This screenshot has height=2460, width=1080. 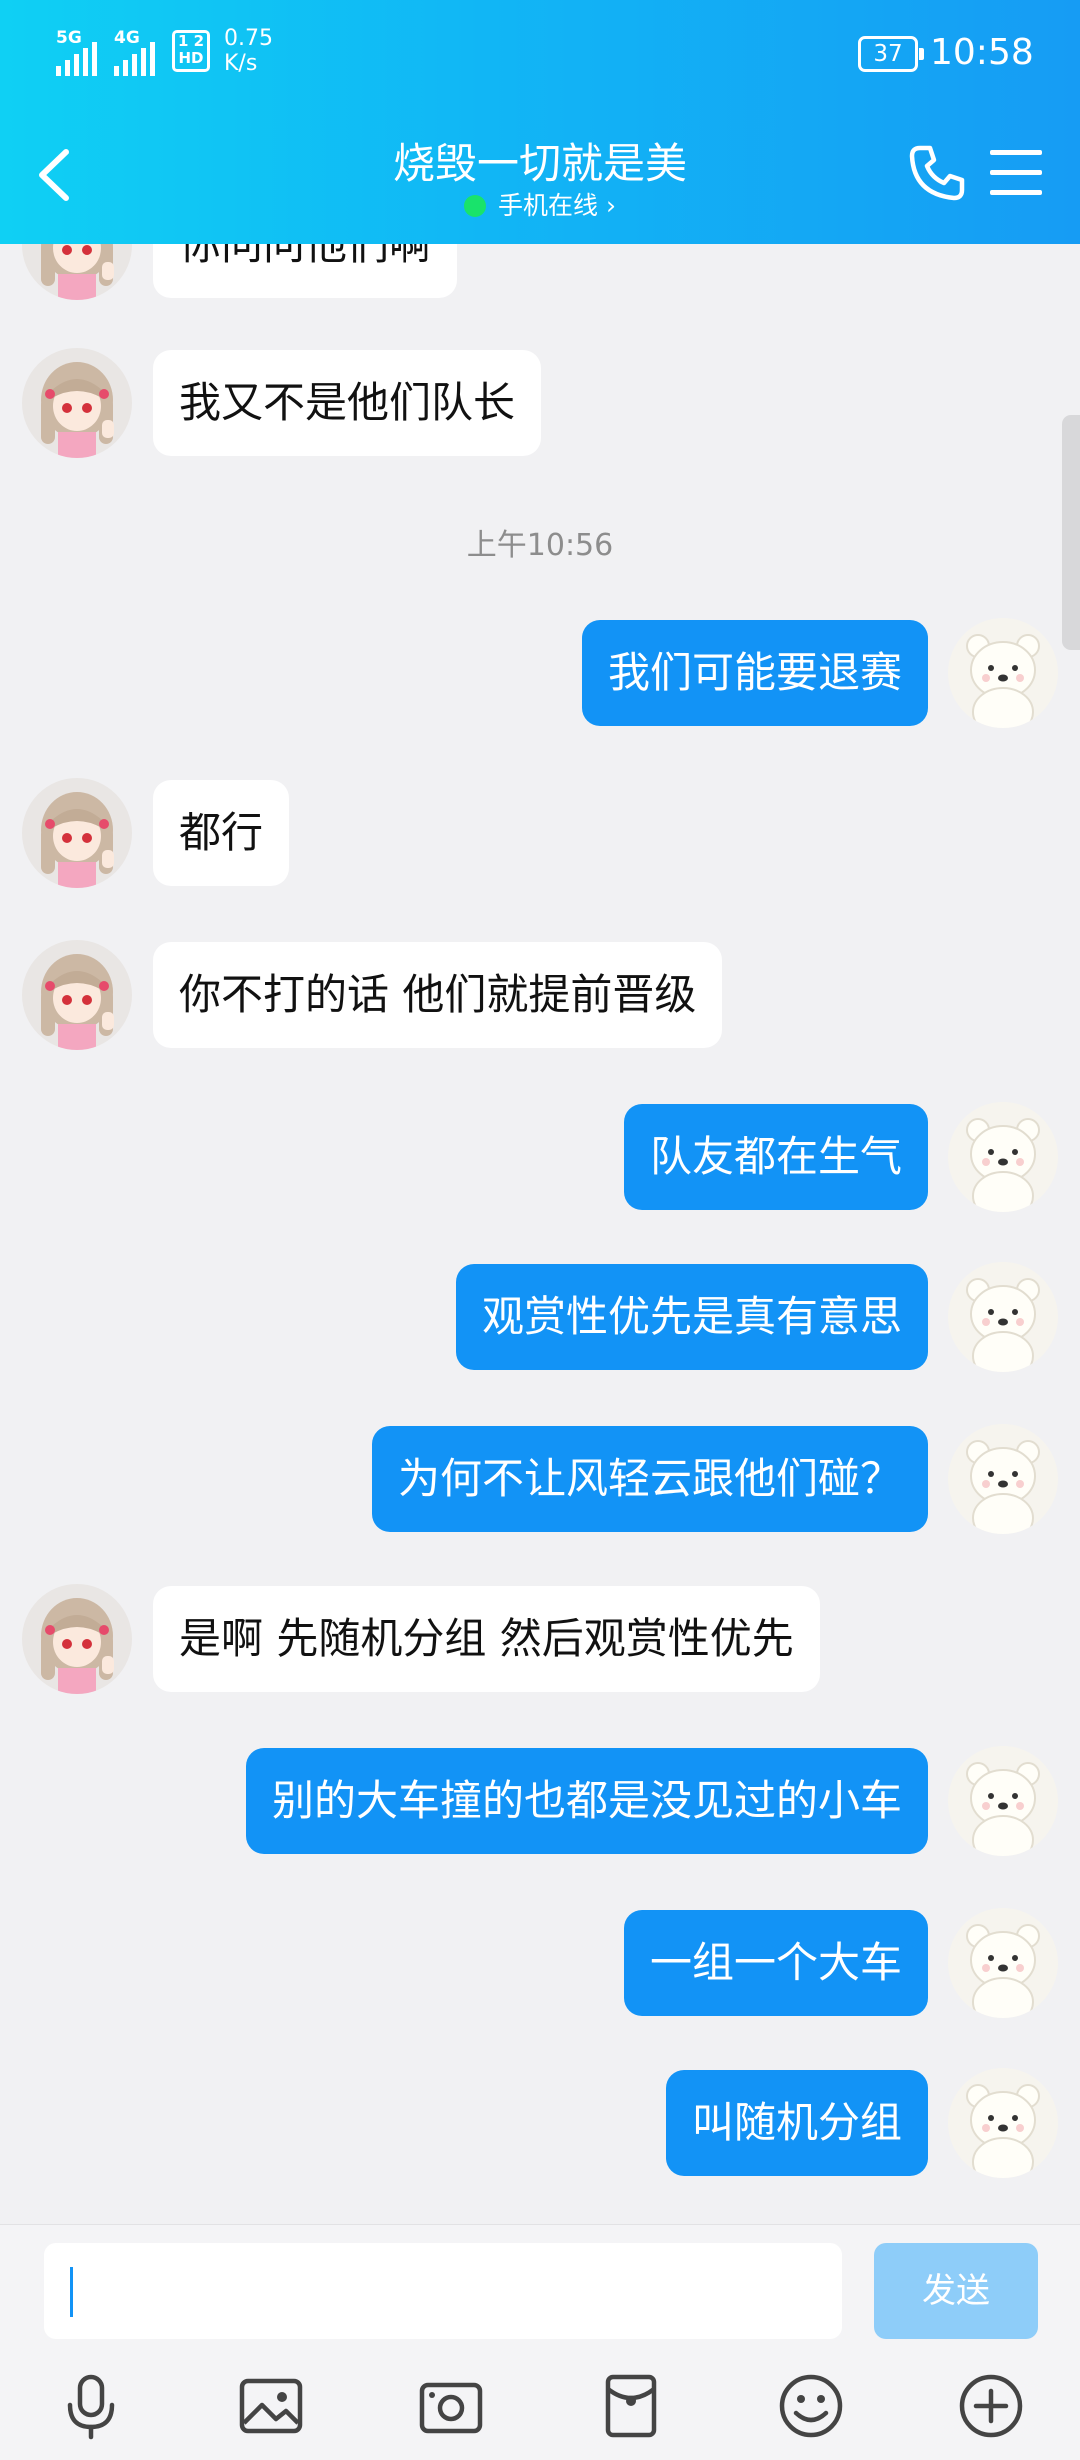 I want to click on message-row: 观赏性优先是真有意思, so click(x=540, y=1317).